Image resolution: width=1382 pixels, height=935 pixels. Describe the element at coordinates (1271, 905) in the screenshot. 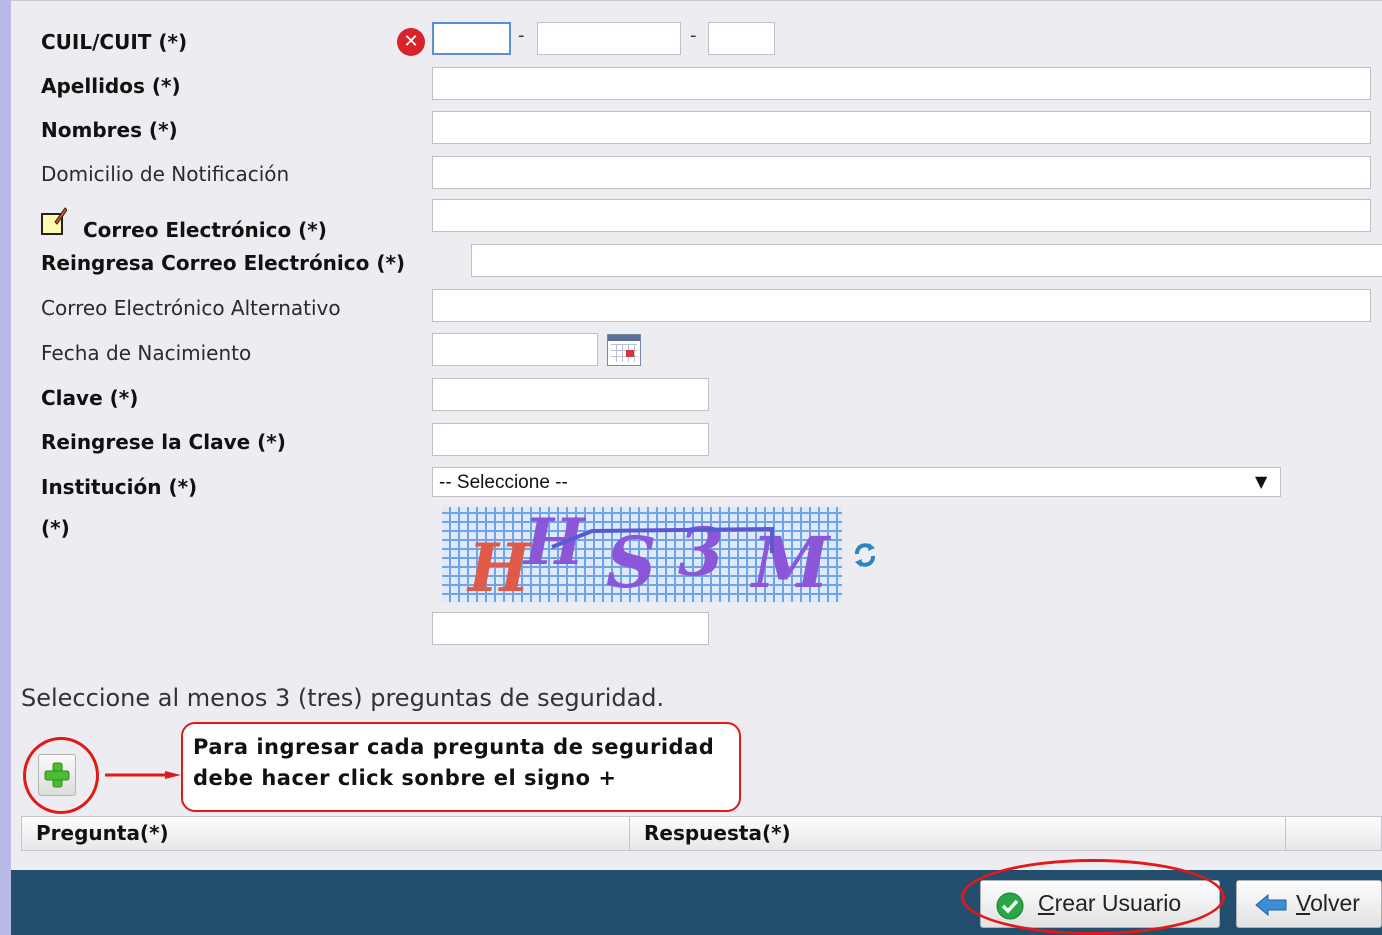

I see `arrow-left-icon` at that location.